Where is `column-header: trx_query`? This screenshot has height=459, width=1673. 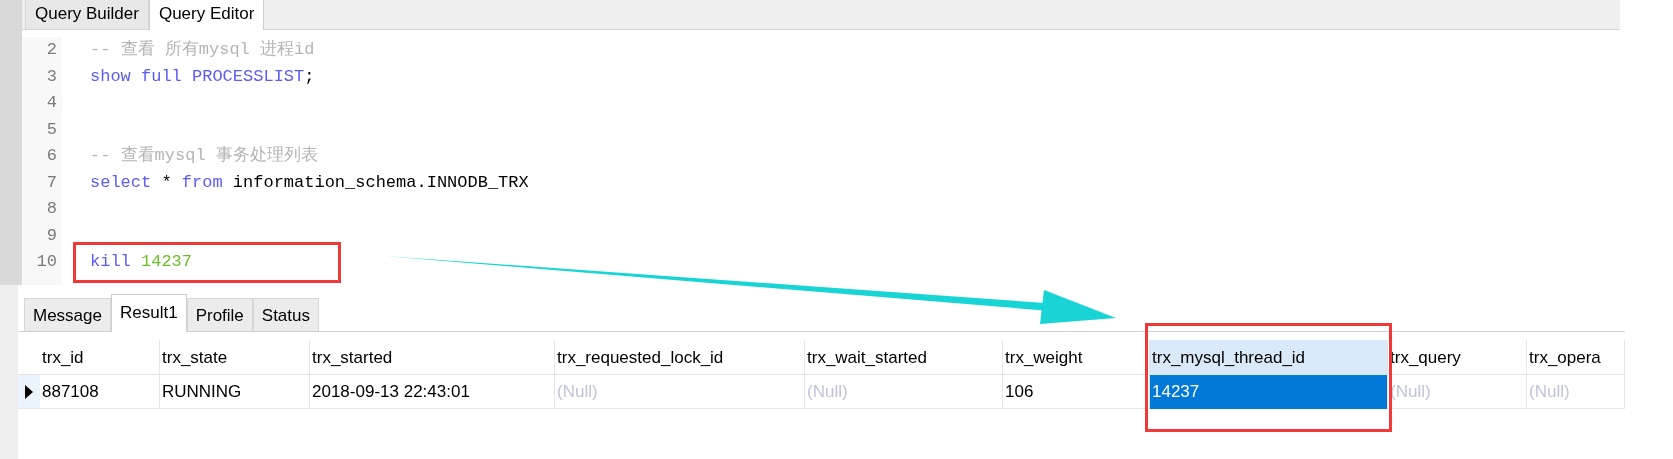
column-header: trx_query is located at coordinates (1457, 357).